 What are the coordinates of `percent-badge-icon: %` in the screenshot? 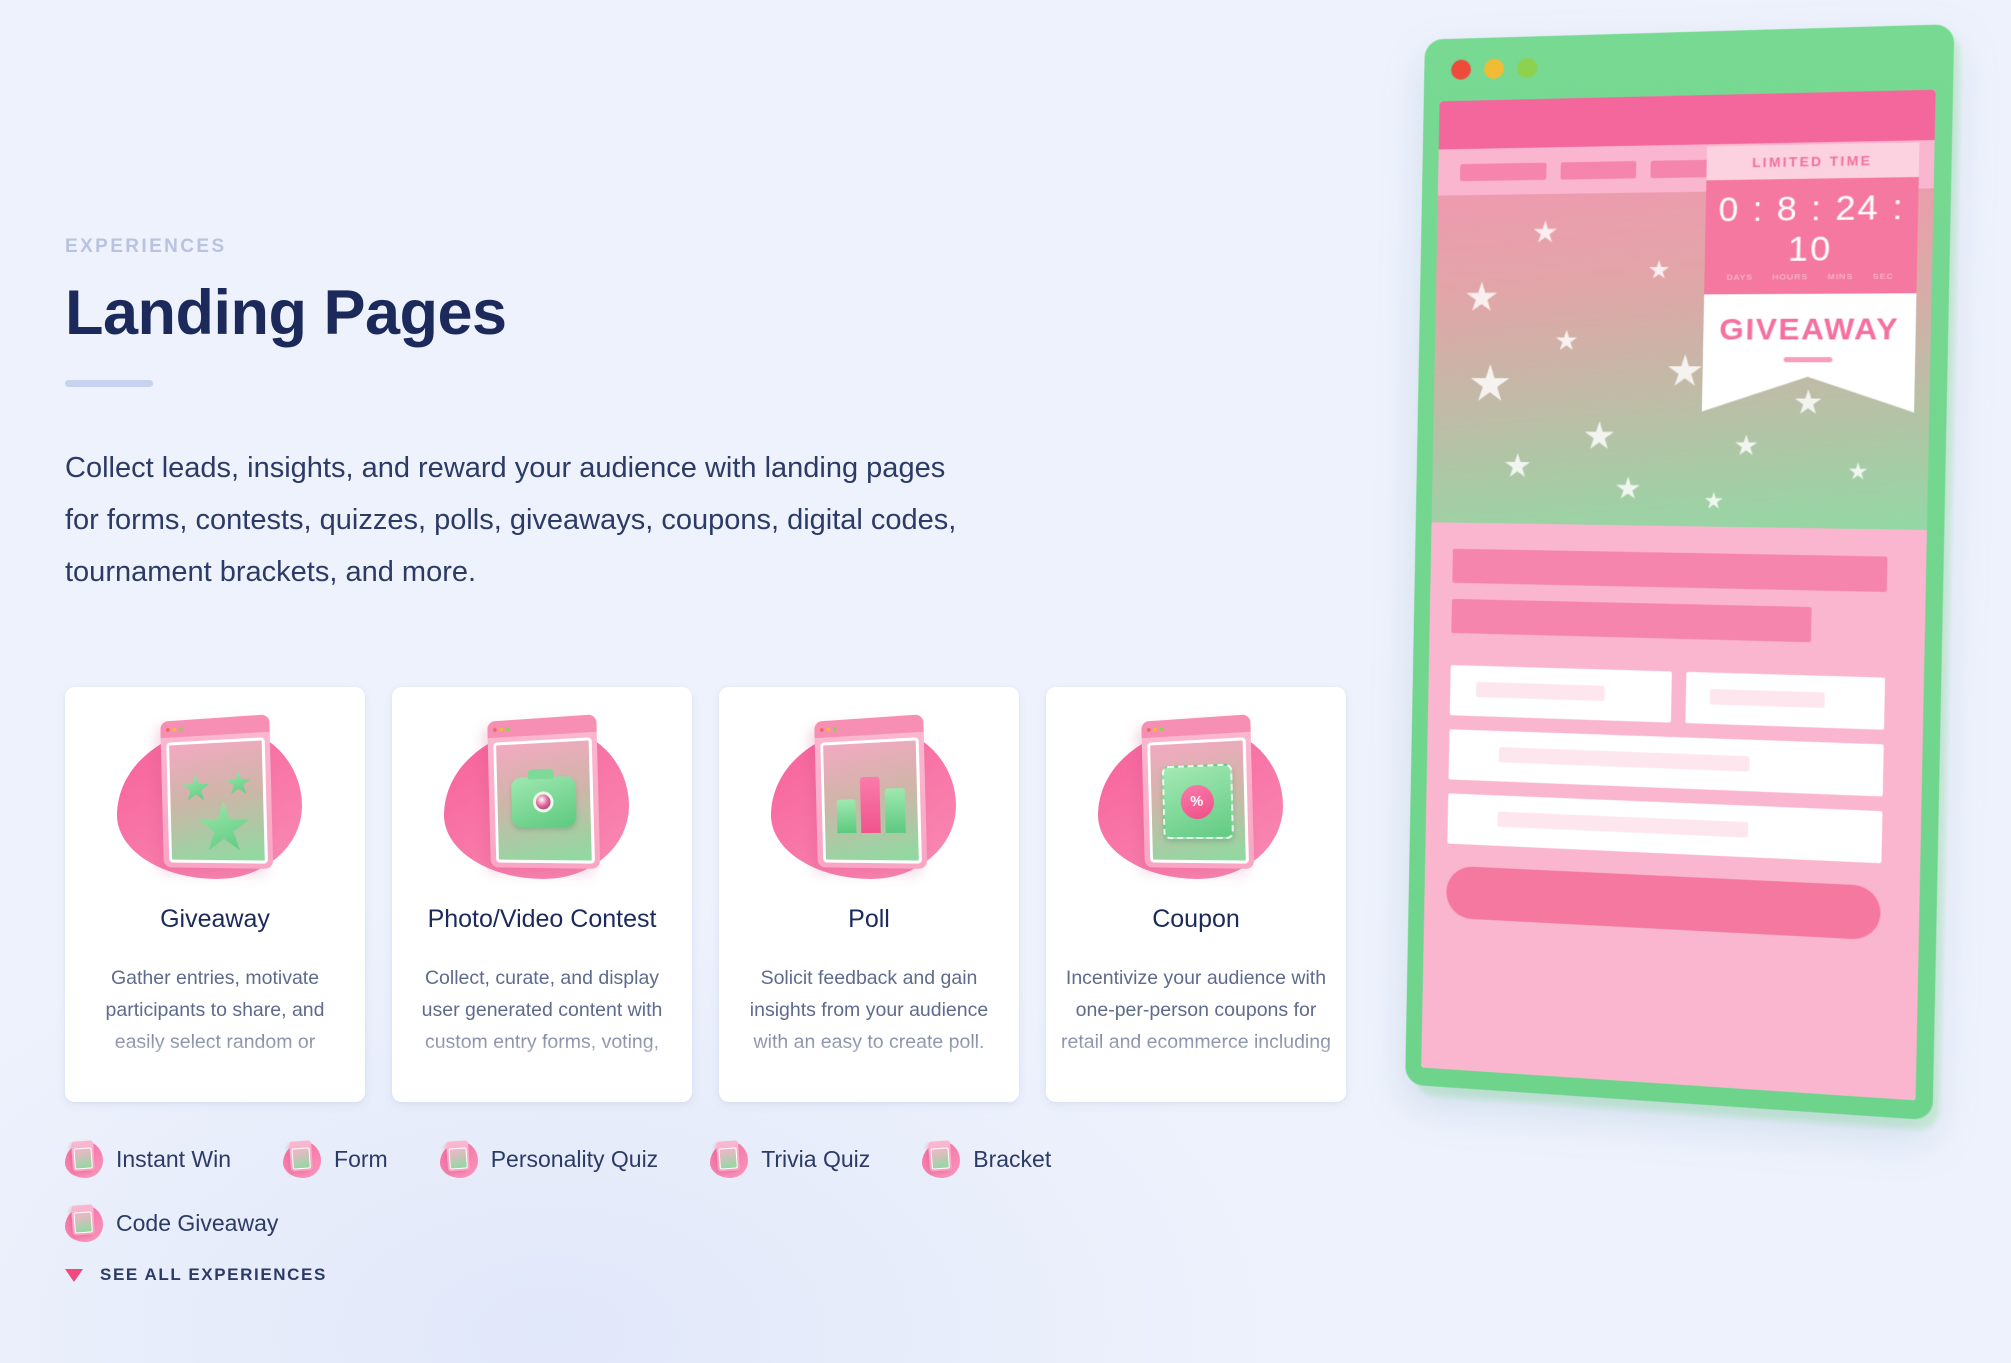 It's located at (1196, 801).